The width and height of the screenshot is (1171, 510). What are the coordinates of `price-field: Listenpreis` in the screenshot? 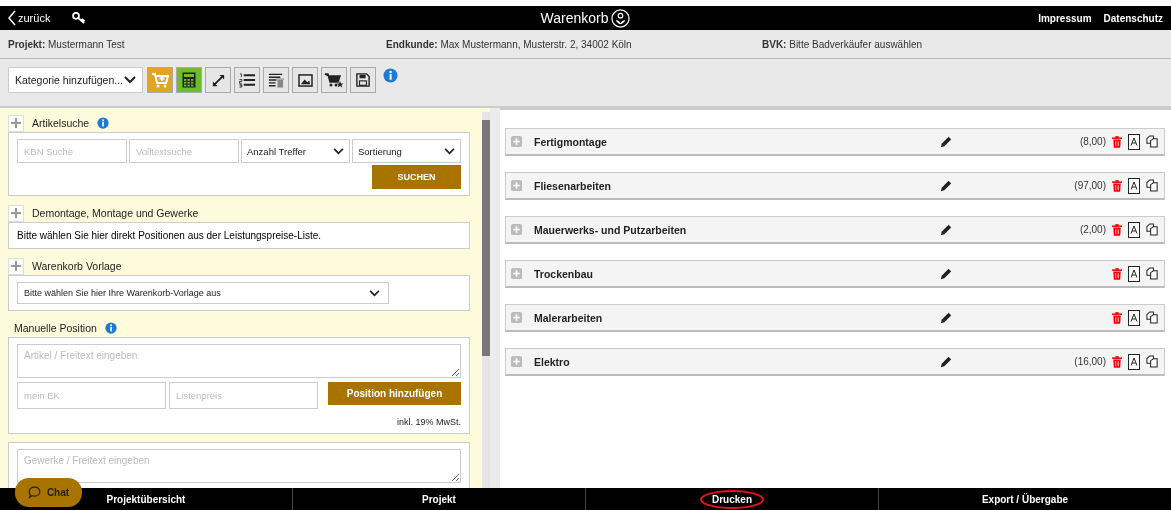 It's located at (243, 395).